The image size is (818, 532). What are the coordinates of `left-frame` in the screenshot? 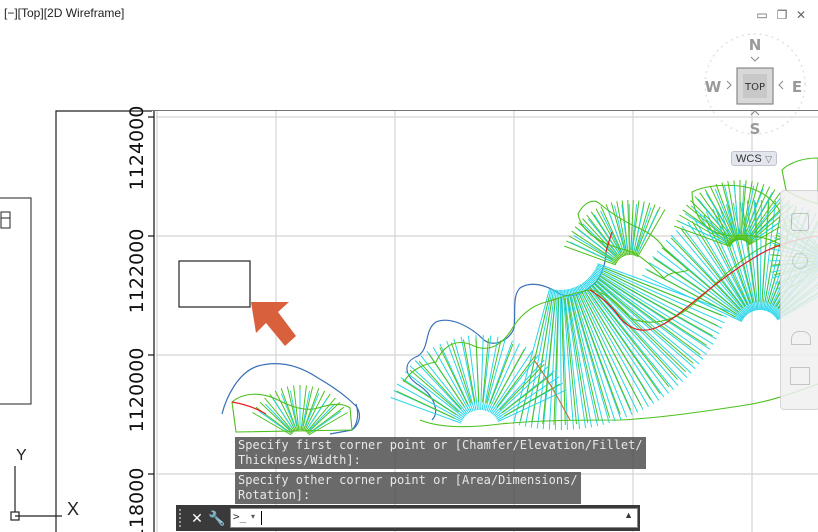 It's located at (16, 301).